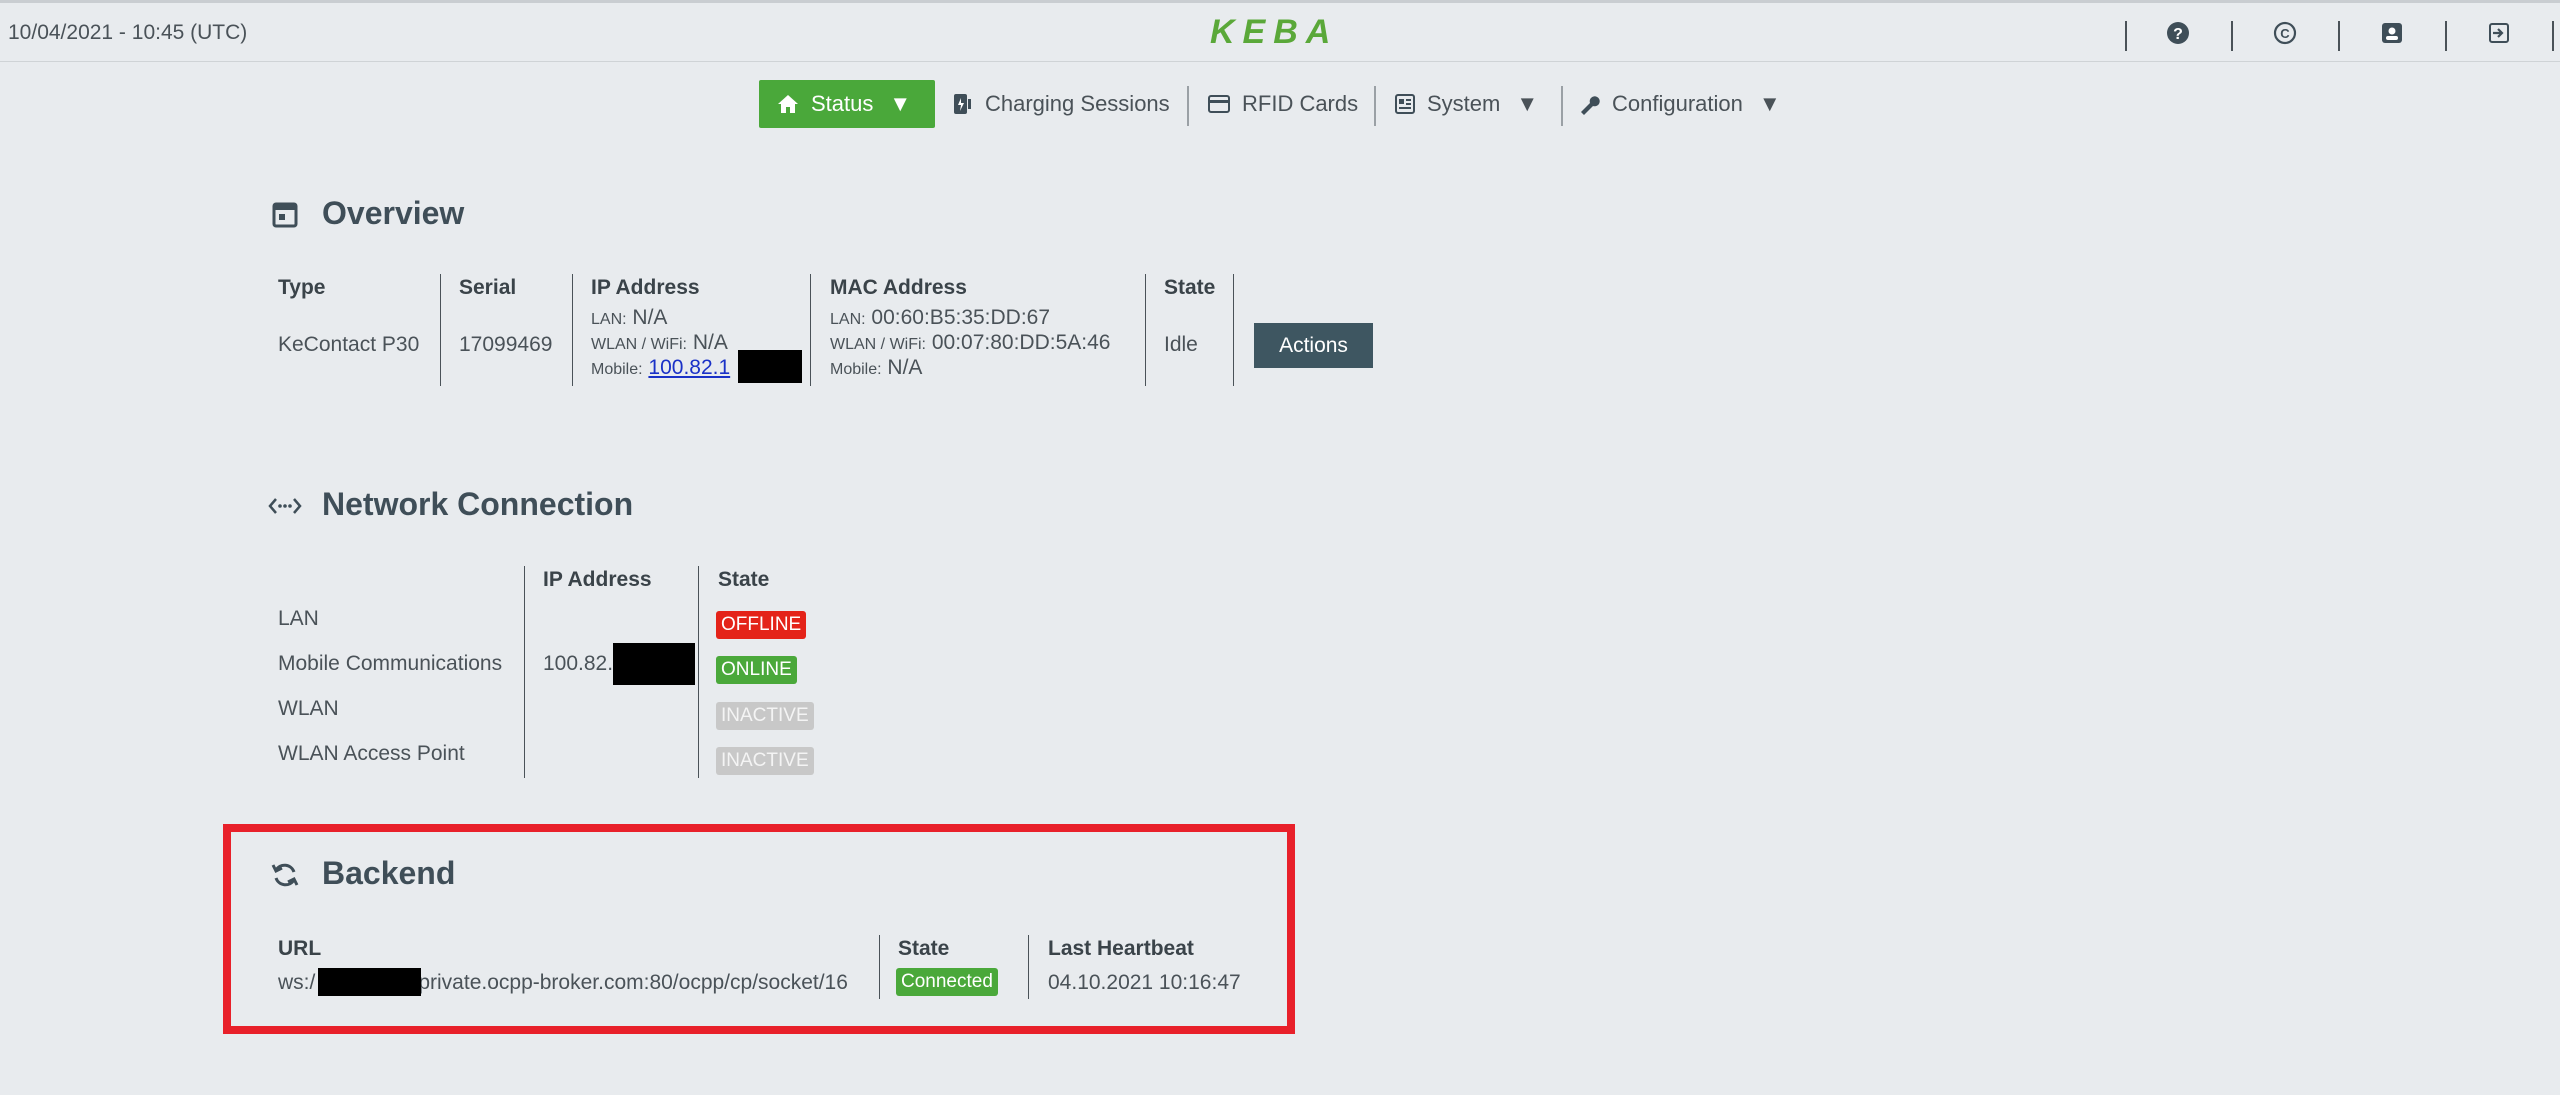  I want to click on nav-system-label: System, so click(1464, 103).